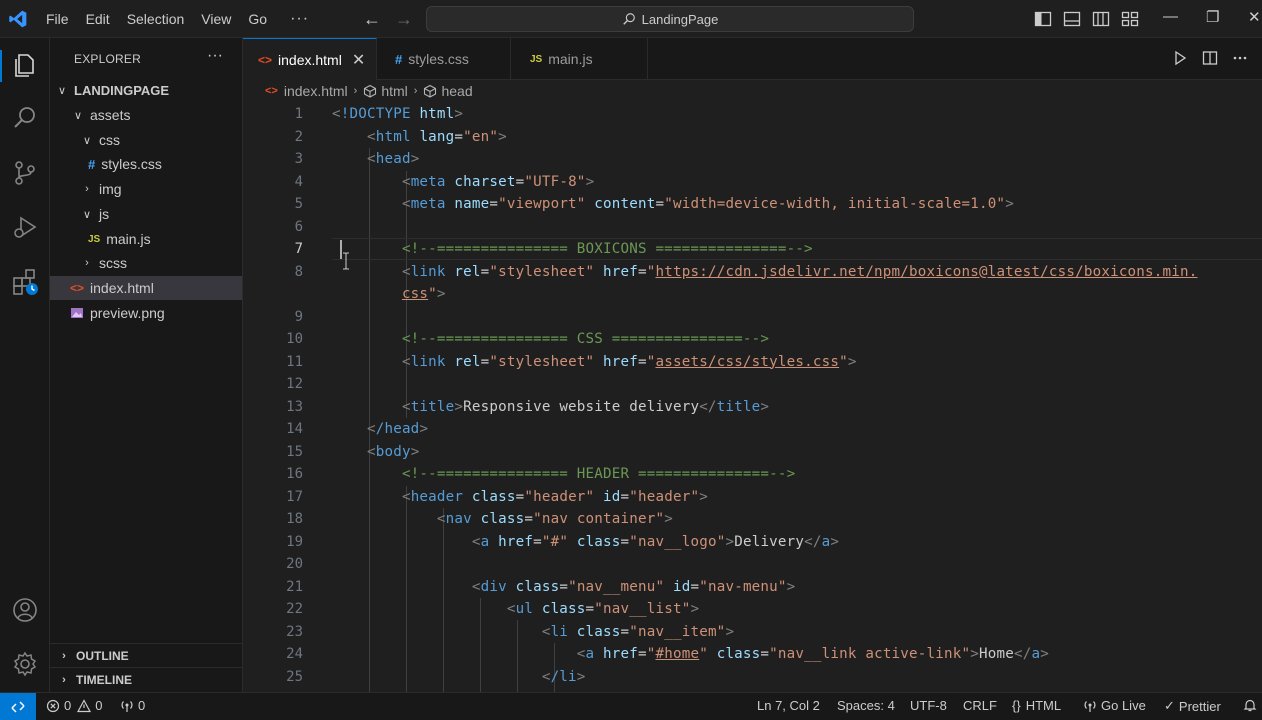 The height and width of the screenshot is (720, 1262). What do you see at coordinates (316, 91) in the screenshot?
I see `breadcrumb-item-file: index.html` at bounding box center [316, 91].